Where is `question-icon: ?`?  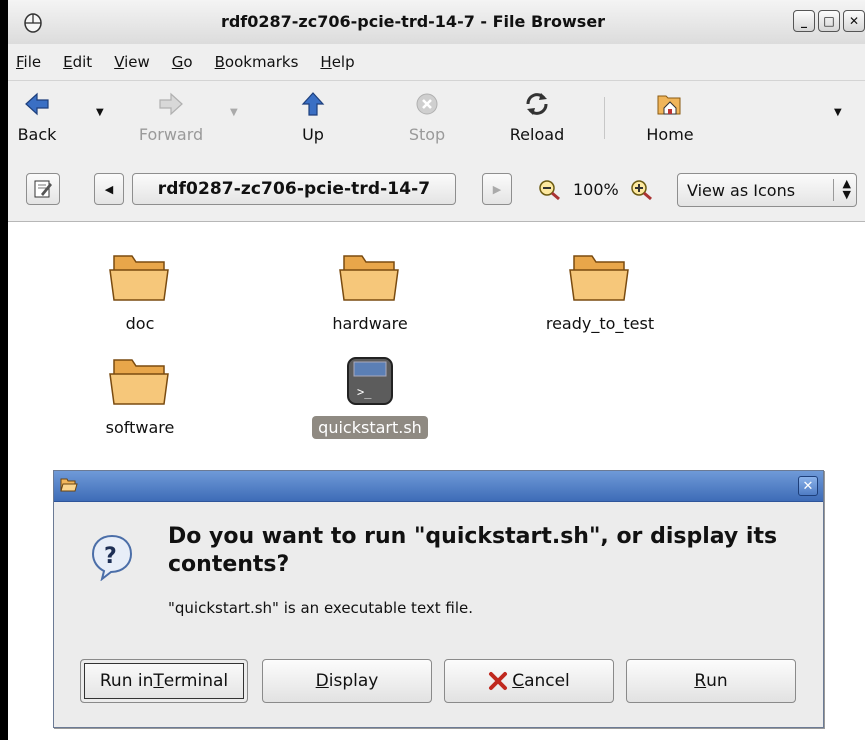 question-icon: ? is located at coordinates (112, 557).